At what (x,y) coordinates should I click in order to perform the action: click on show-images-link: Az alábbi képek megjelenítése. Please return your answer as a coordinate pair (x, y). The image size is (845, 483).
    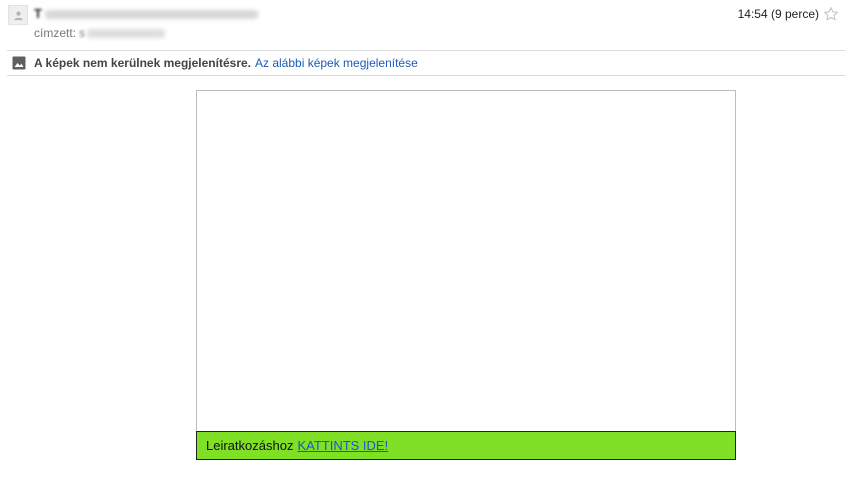
    Looking at the image, I should click on (336, 63).